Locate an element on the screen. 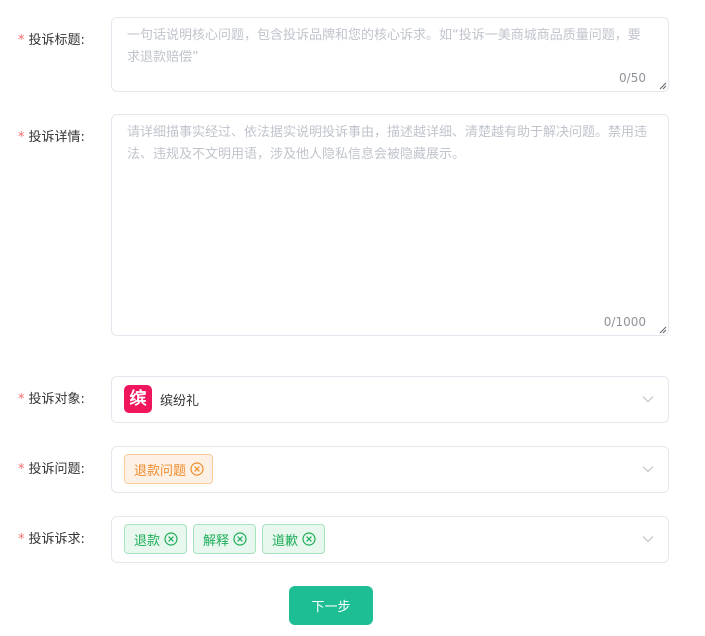 This screenshot has height=636, width=705. demand-tag-list: 退款 解释 道歉 is located at coordinates (225, 539).